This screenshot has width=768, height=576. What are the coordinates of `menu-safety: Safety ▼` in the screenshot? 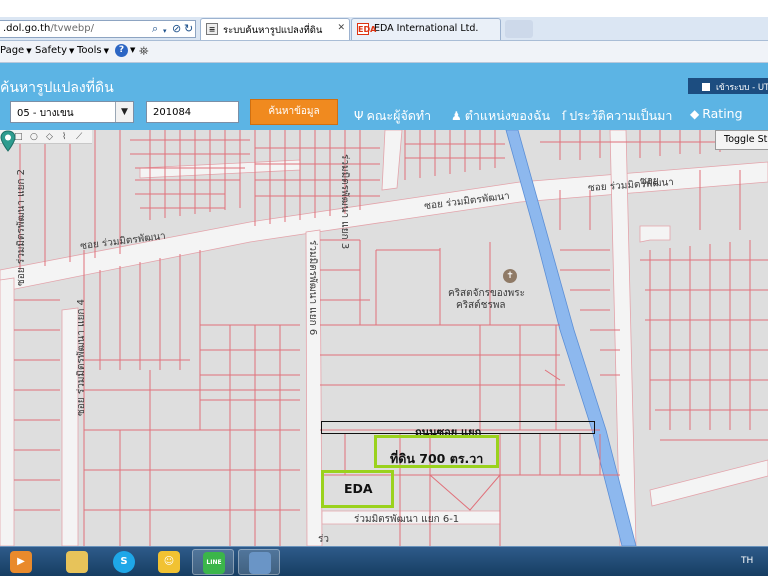 It's located at (54, 50).